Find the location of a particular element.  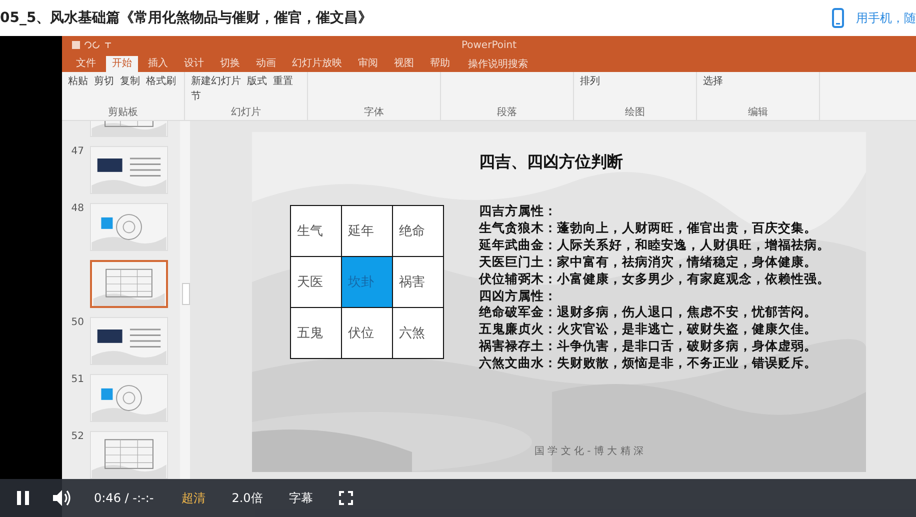

slide-text-line: 伏位辅弼木：小富健康，女多男少，有家庭观念，依赖性强。 is located at coordinates (655, 279).